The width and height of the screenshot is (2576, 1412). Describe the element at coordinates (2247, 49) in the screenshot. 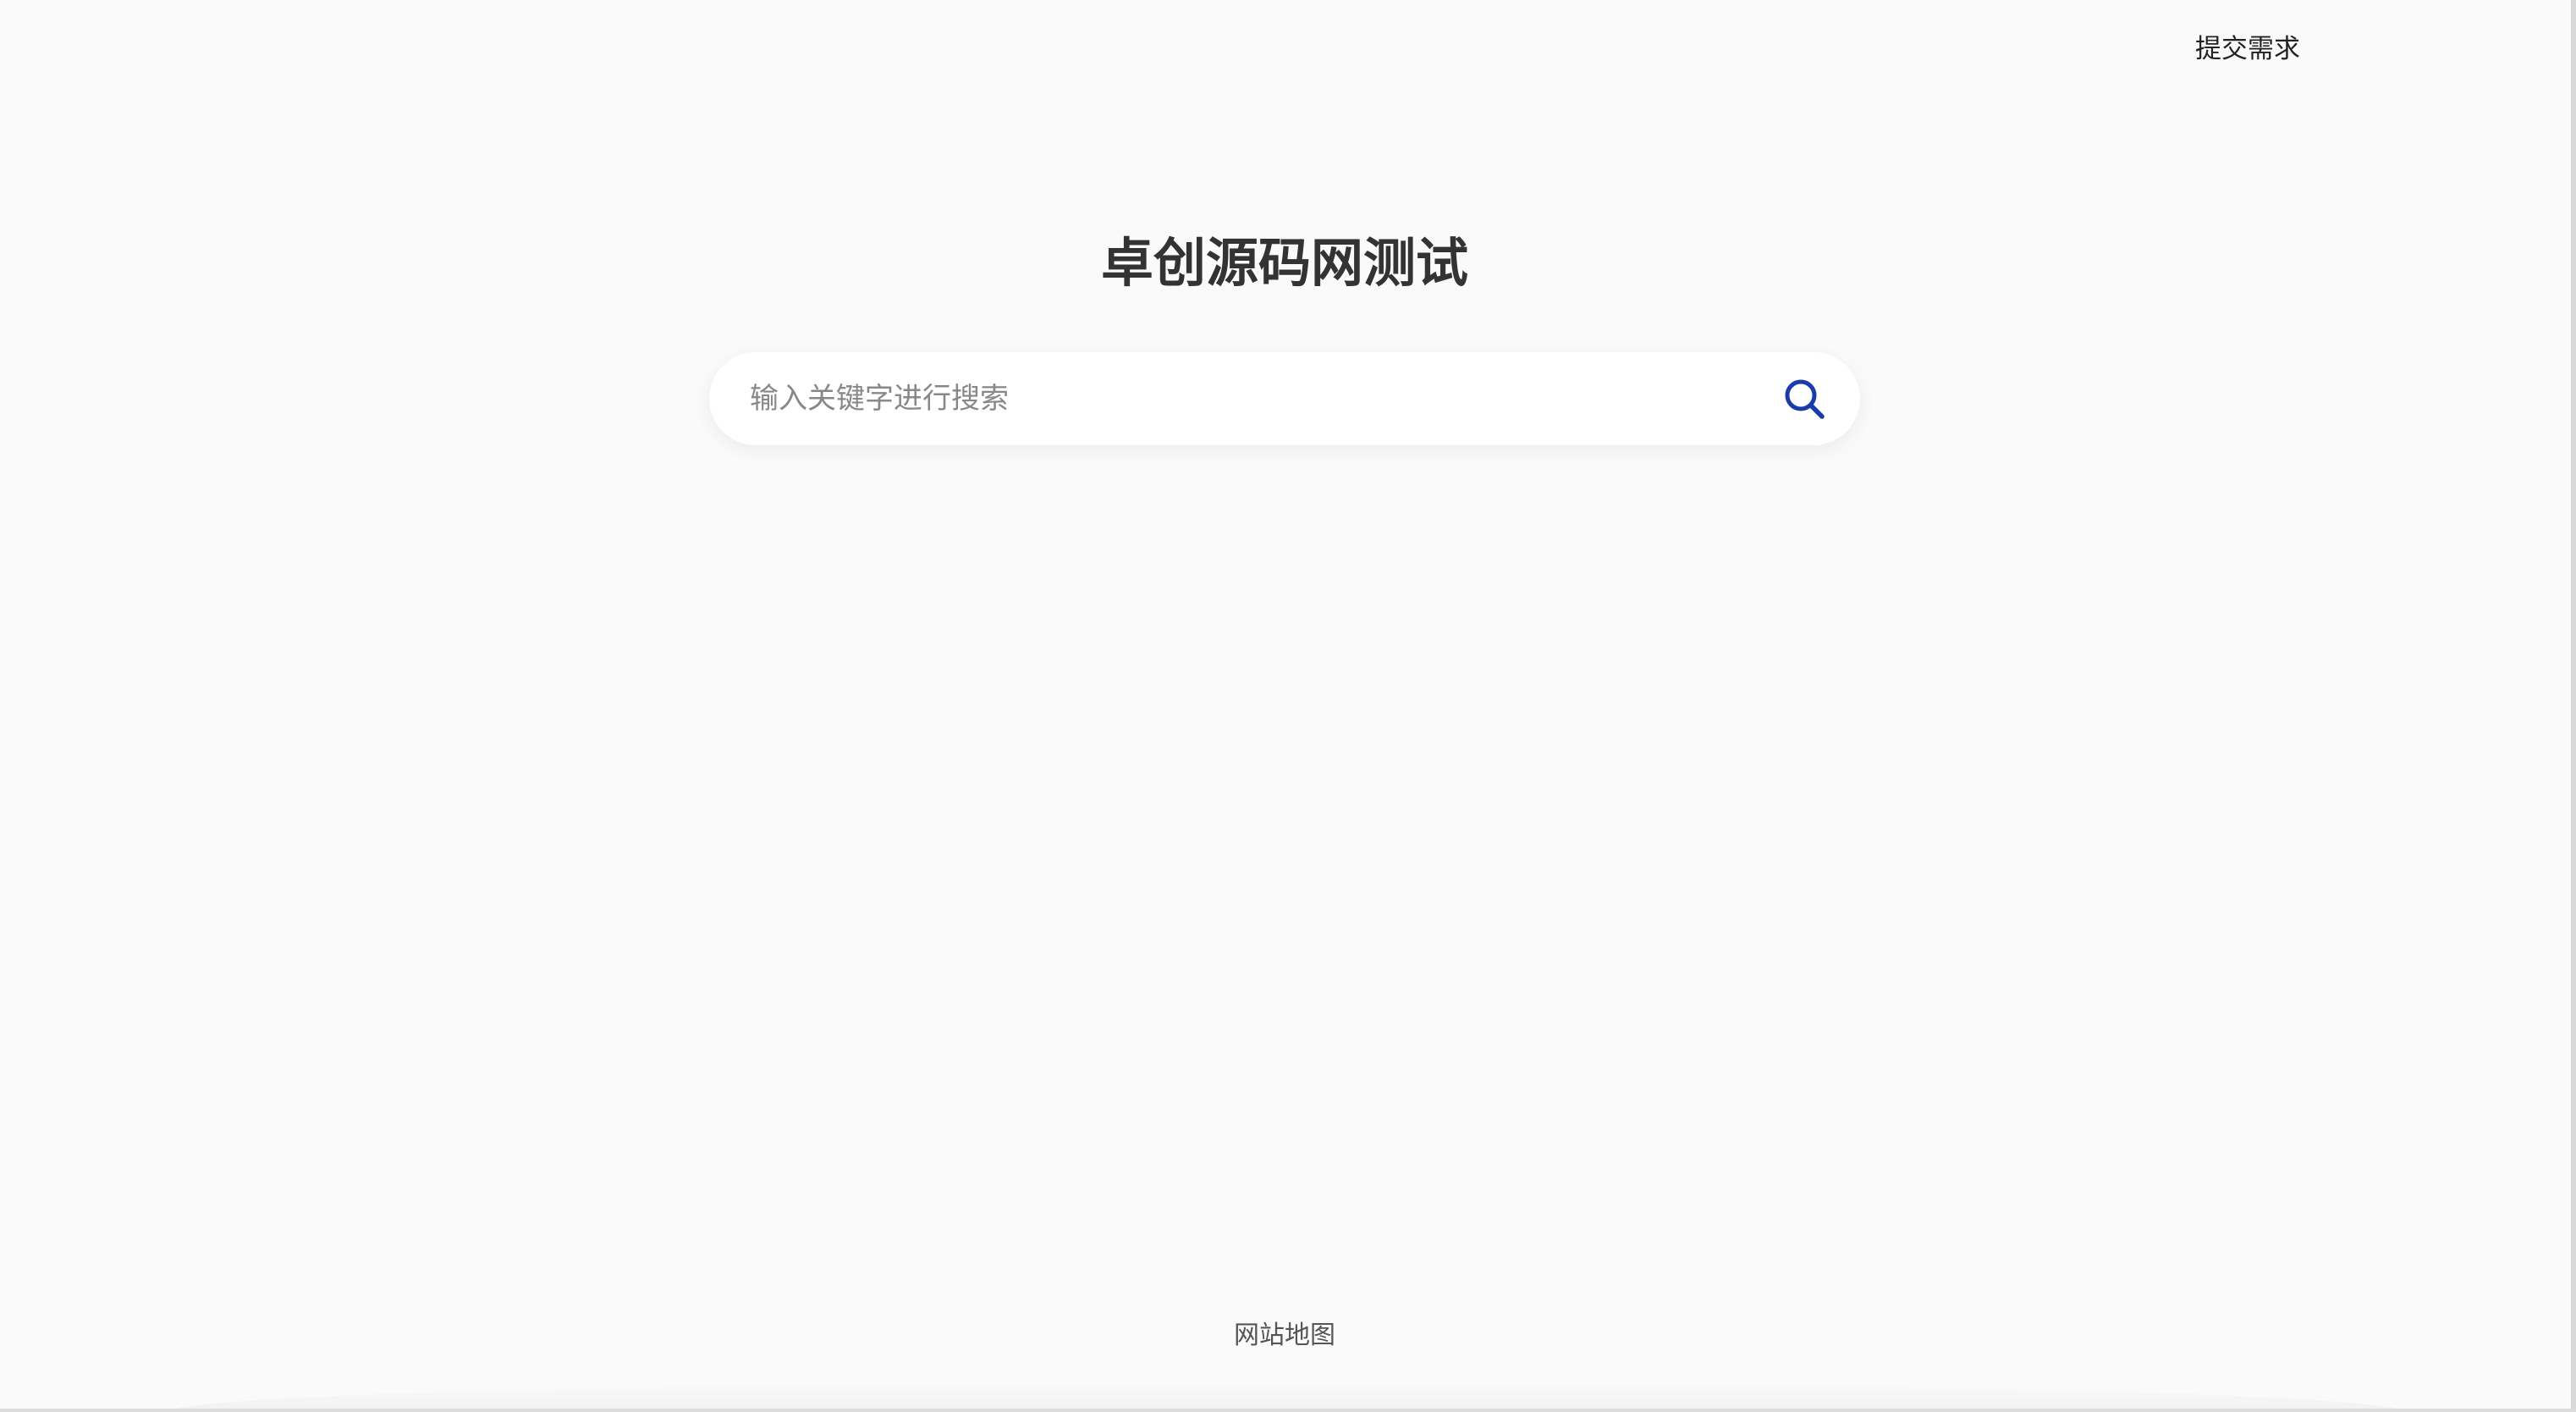

I see `submit-request-link: 提交需求` at that location.